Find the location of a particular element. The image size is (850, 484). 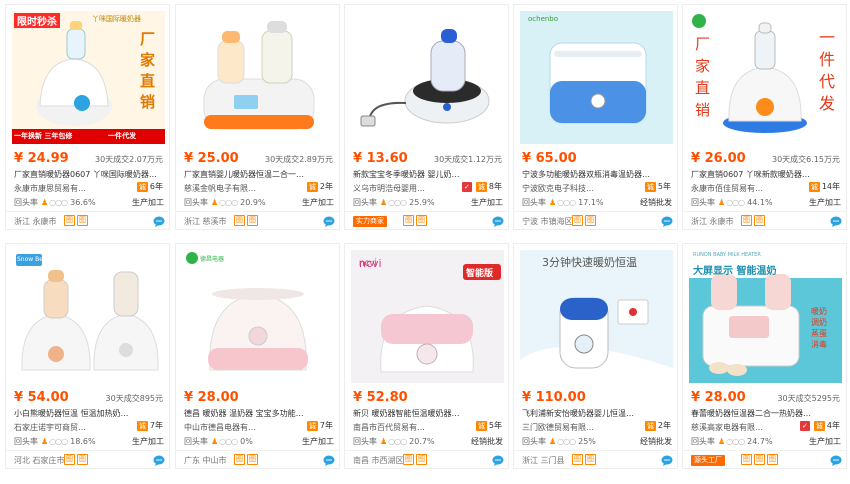

business-type: 生产加工 is located at coordinates (487, 202).